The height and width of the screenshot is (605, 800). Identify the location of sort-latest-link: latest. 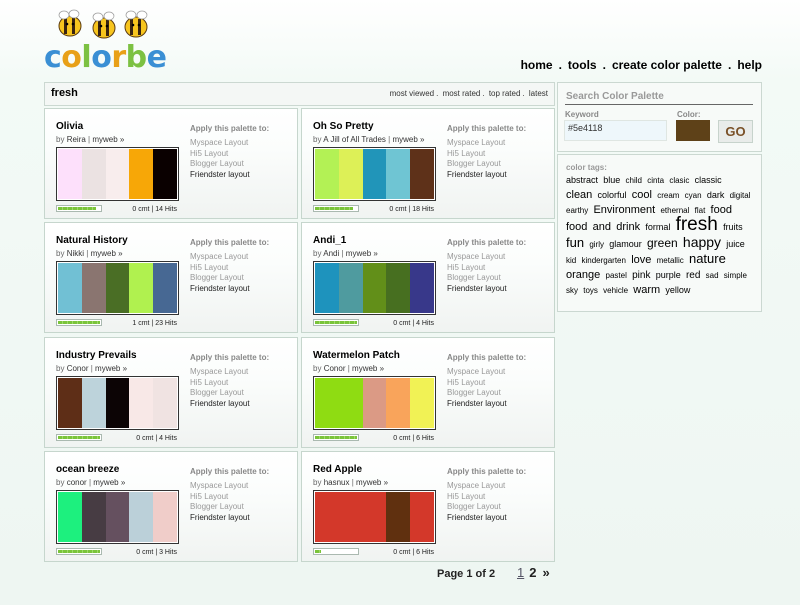
(538, 93).